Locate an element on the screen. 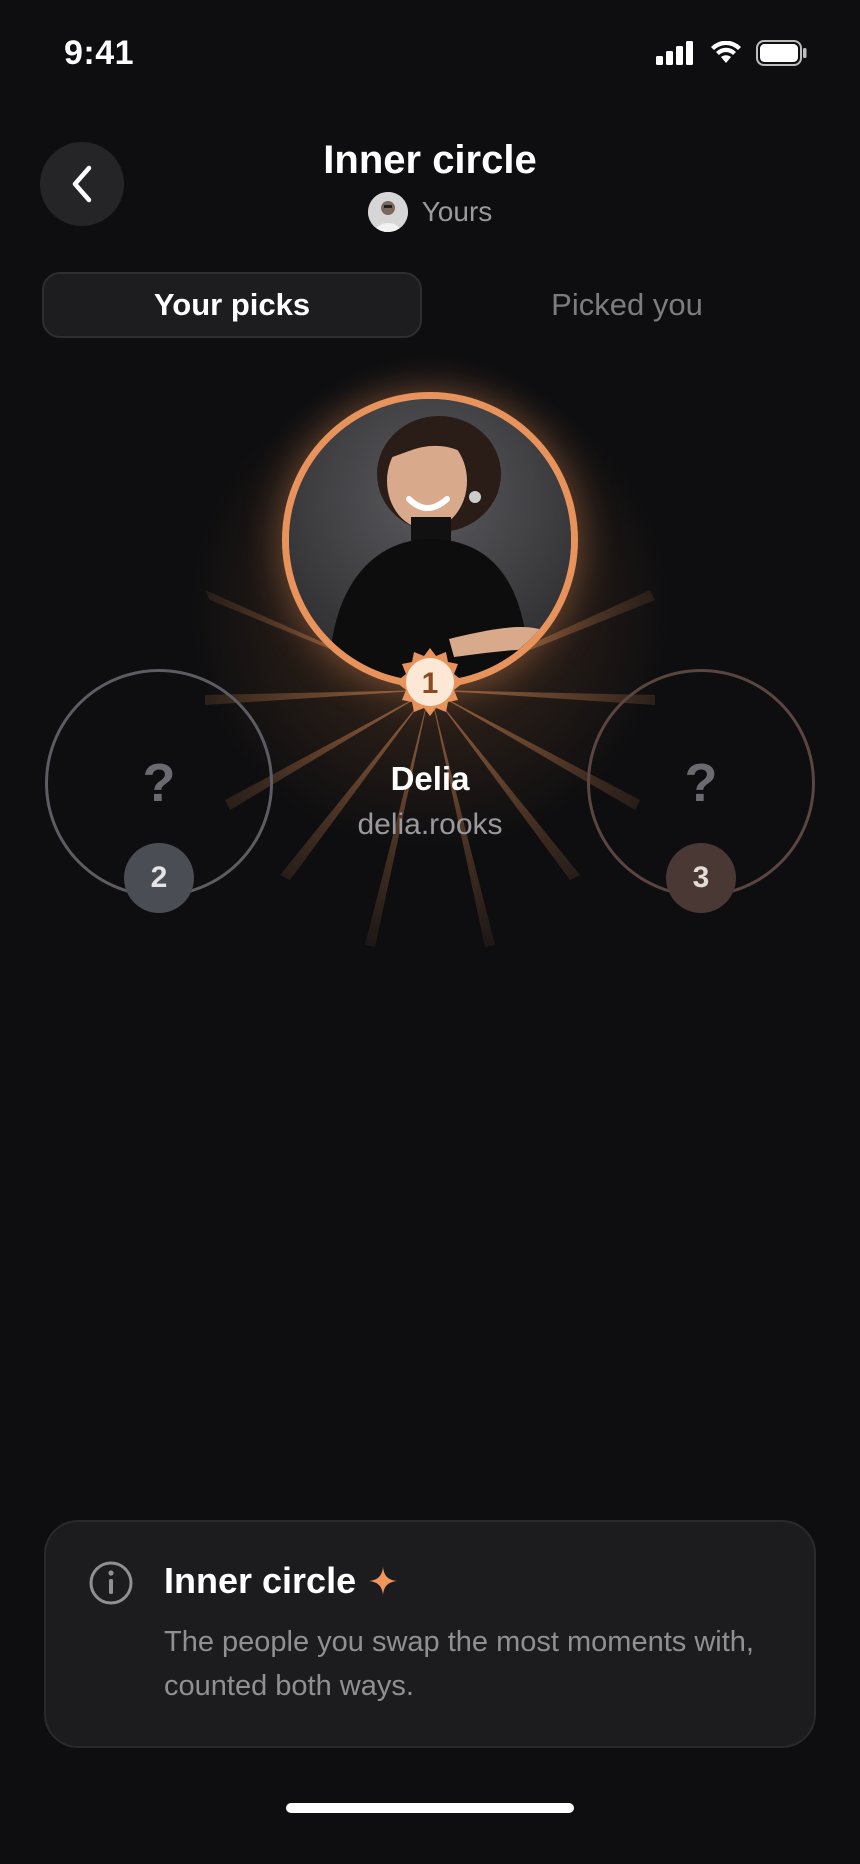  home-indicator is located at coordinates (430, 1808).